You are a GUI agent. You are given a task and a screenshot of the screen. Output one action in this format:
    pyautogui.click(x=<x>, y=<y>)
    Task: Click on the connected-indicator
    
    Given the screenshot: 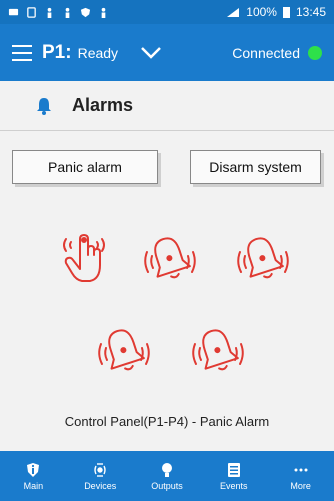 What is the action you would take?
    pyautogui.click(x=315, y=52)
    